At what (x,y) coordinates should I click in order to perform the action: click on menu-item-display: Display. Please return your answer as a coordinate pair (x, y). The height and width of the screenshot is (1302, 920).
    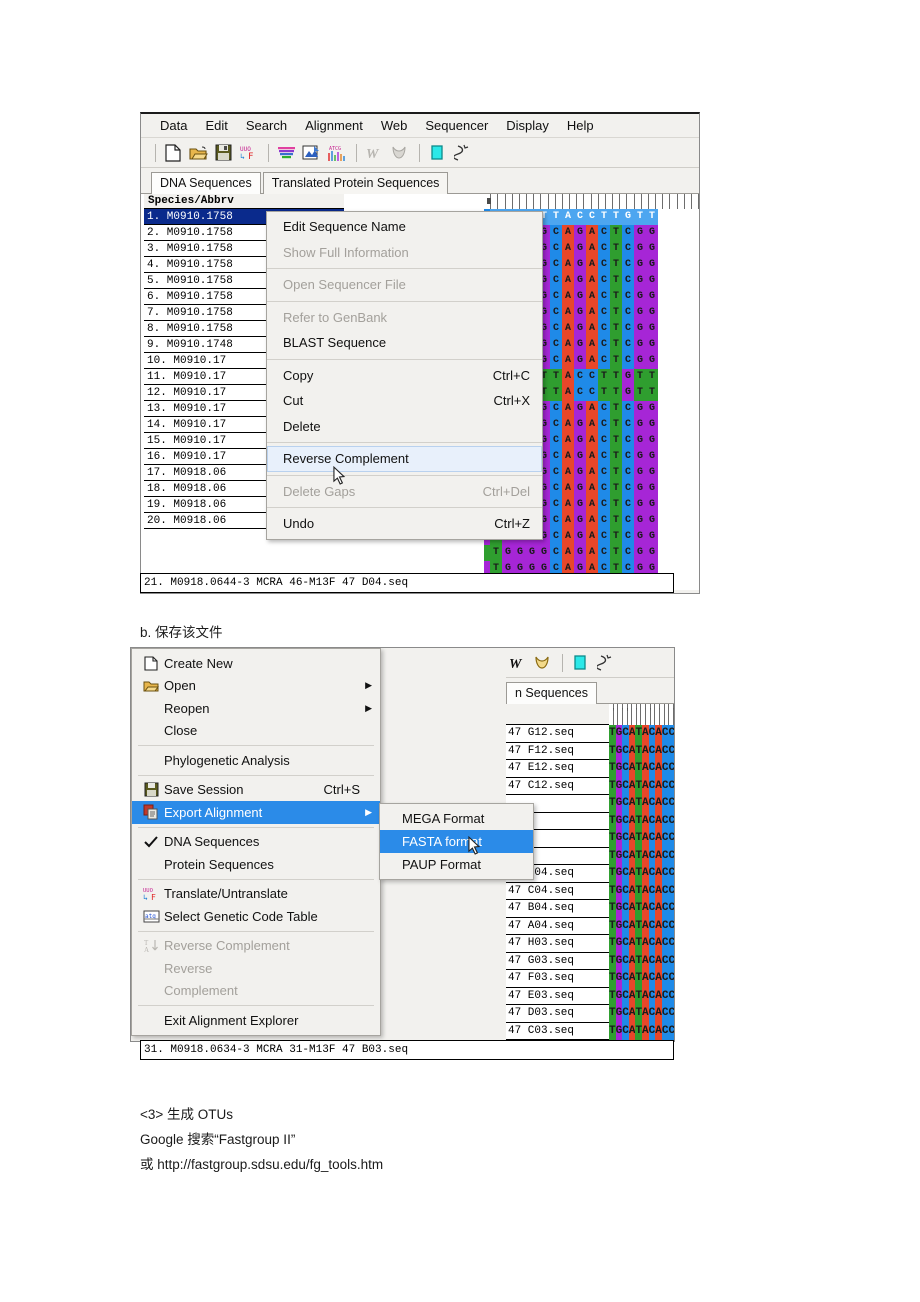
    Looking at the image, I should click on (527, 125).